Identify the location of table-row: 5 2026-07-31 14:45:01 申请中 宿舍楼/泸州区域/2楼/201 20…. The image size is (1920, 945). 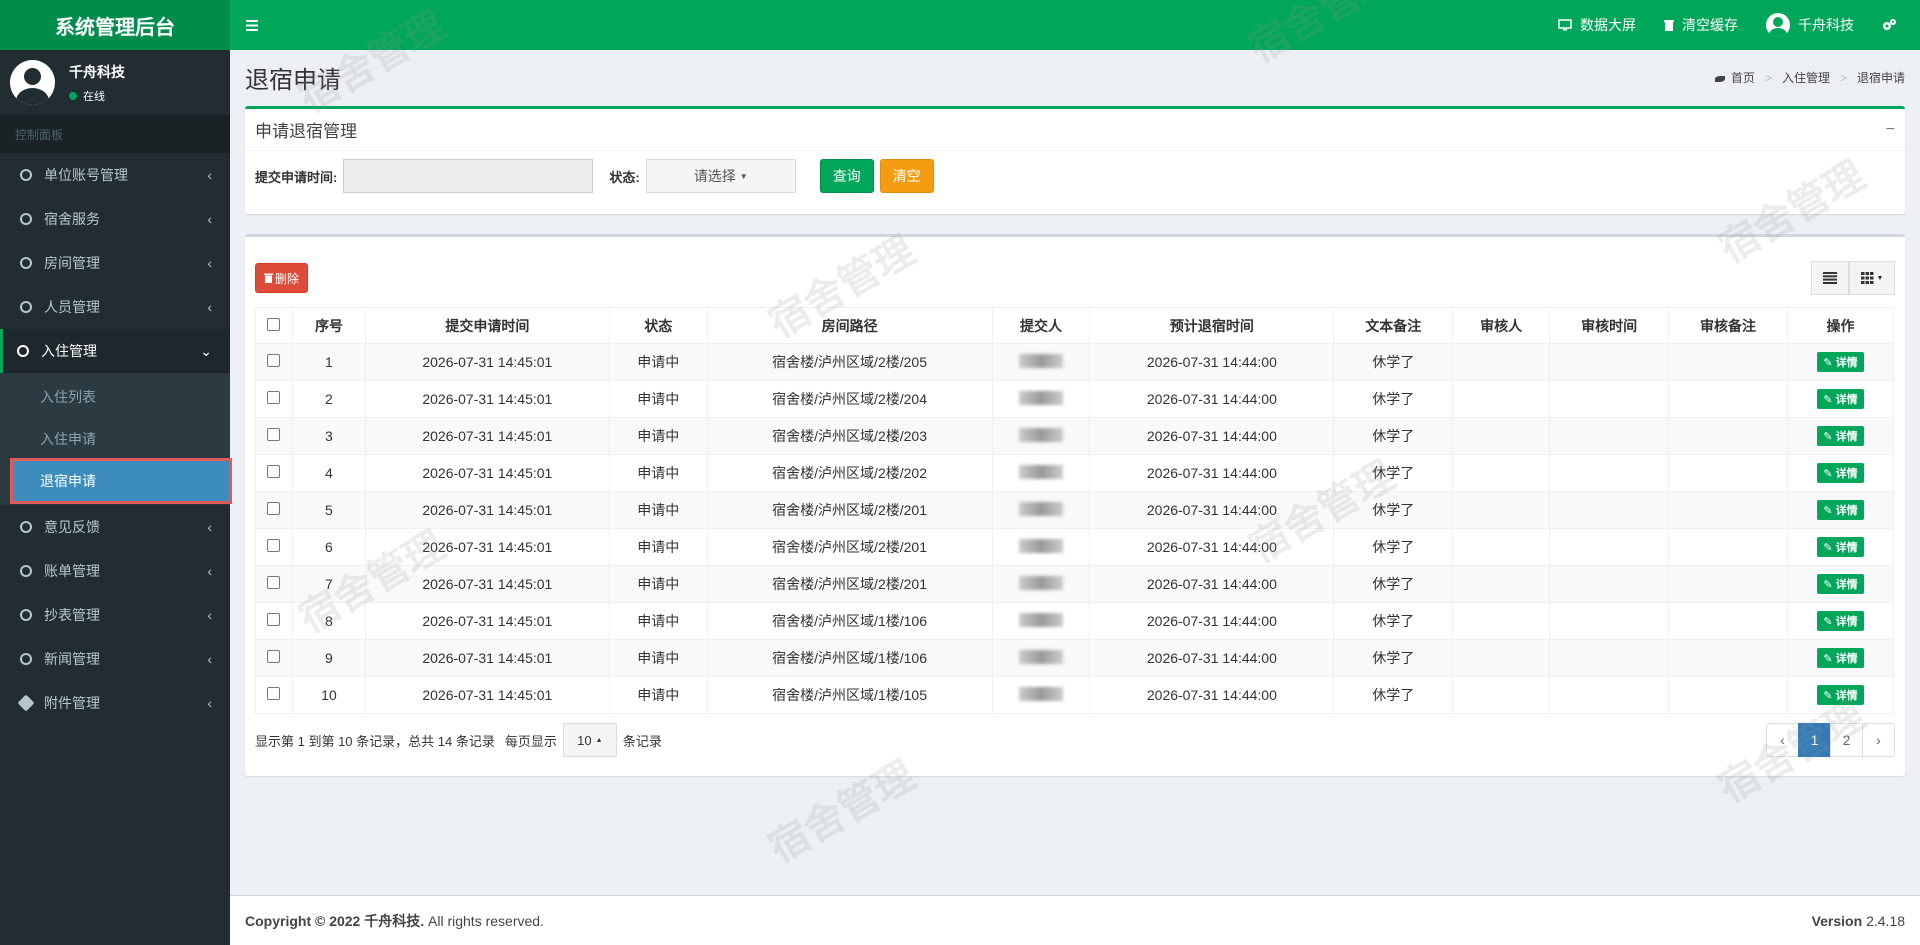
(1075, 510).